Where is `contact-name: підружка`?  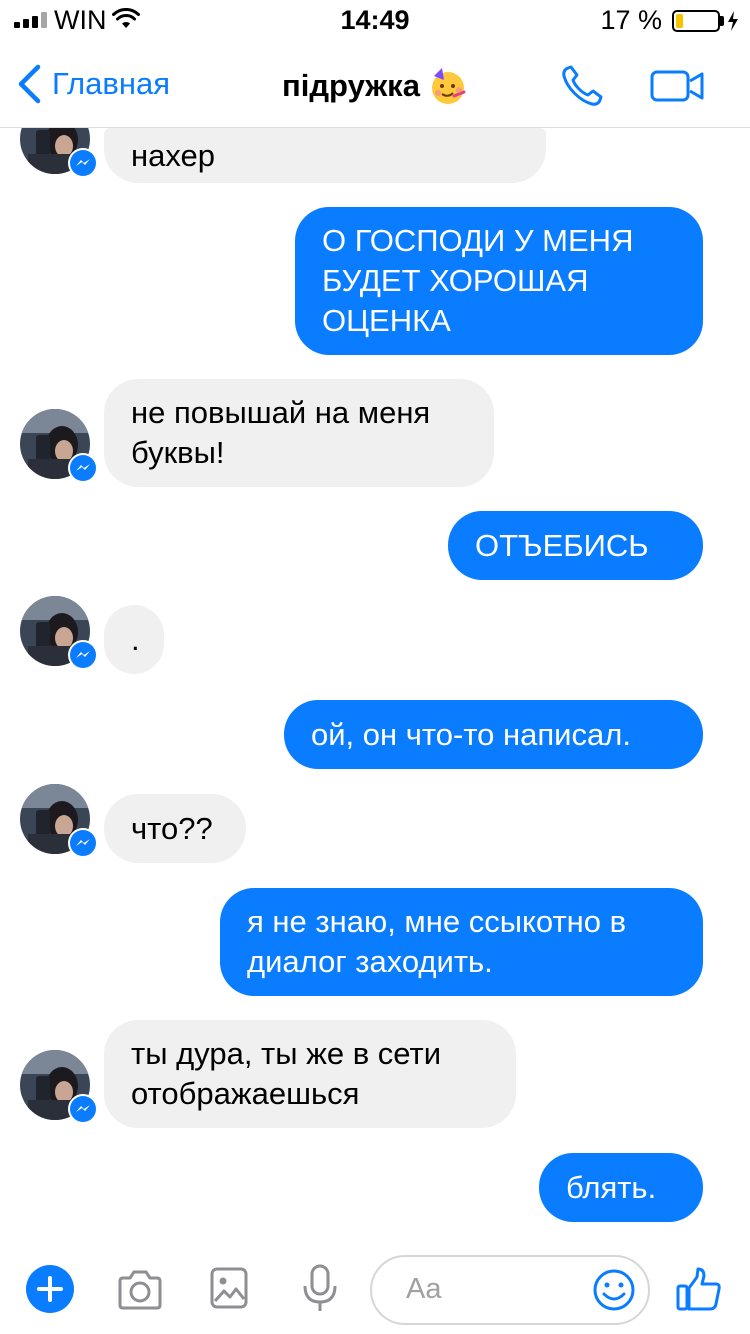
contact-name: підружка is located at coordinates (351, 85).